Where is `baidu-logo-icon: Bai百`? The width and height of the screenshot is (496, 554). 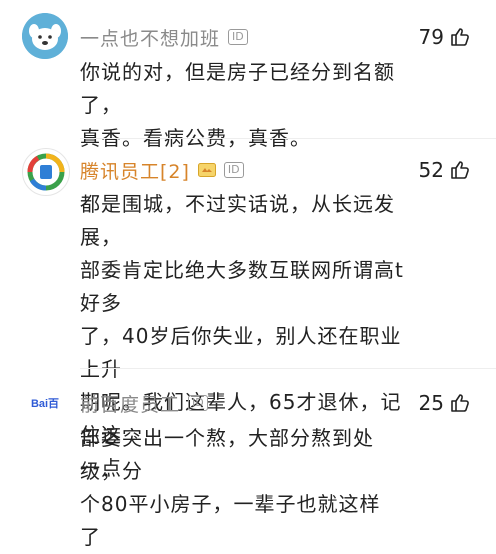 baidu-logo-icon: Bai百 is located at coordinates (45, 404).